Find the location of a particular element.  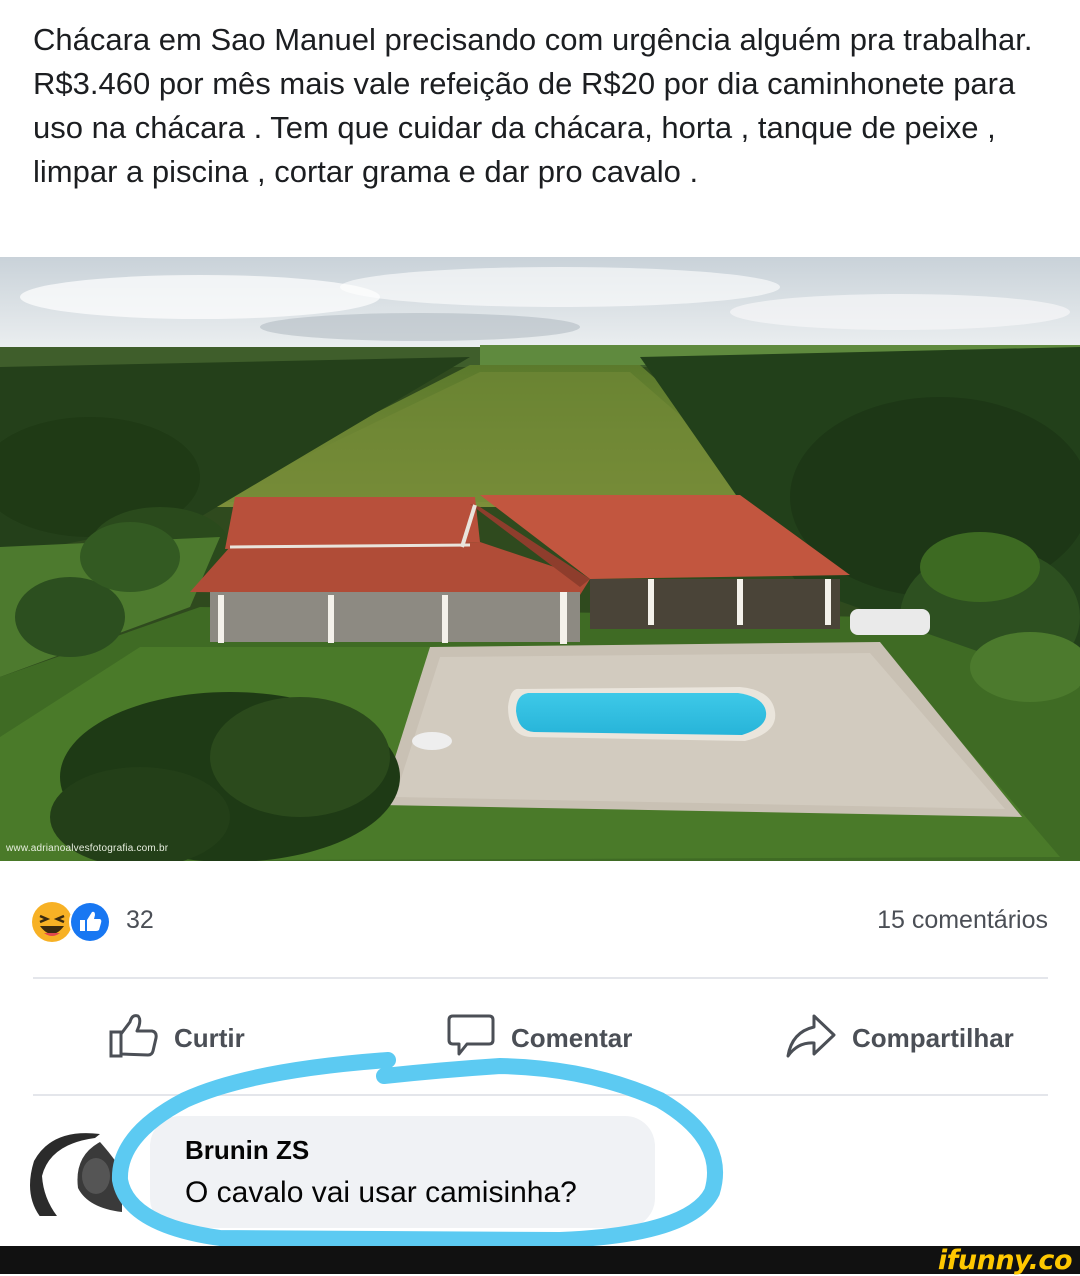

comment: Brunin ZS O cavalo vai usar camisinha? is located at coordinates (540, 1171).